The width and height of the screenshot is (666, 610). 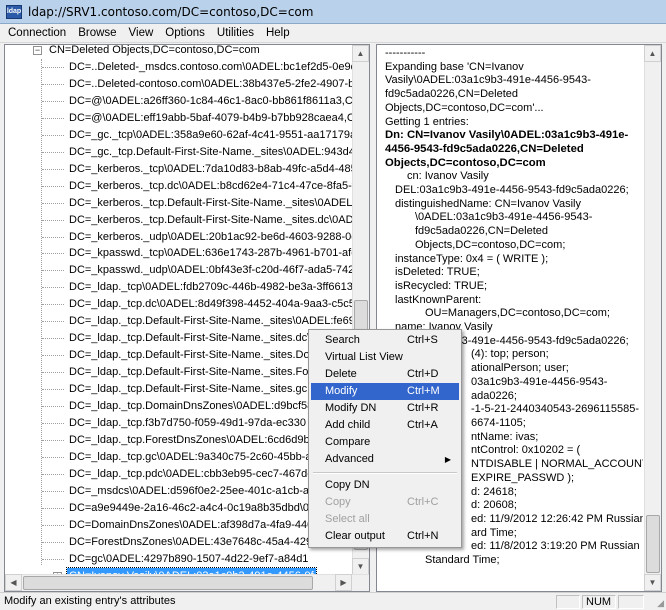 What do you see at coordinates (385, 473) in the screenshot?
I see `menu-separator` at bounding box center [385, 473].